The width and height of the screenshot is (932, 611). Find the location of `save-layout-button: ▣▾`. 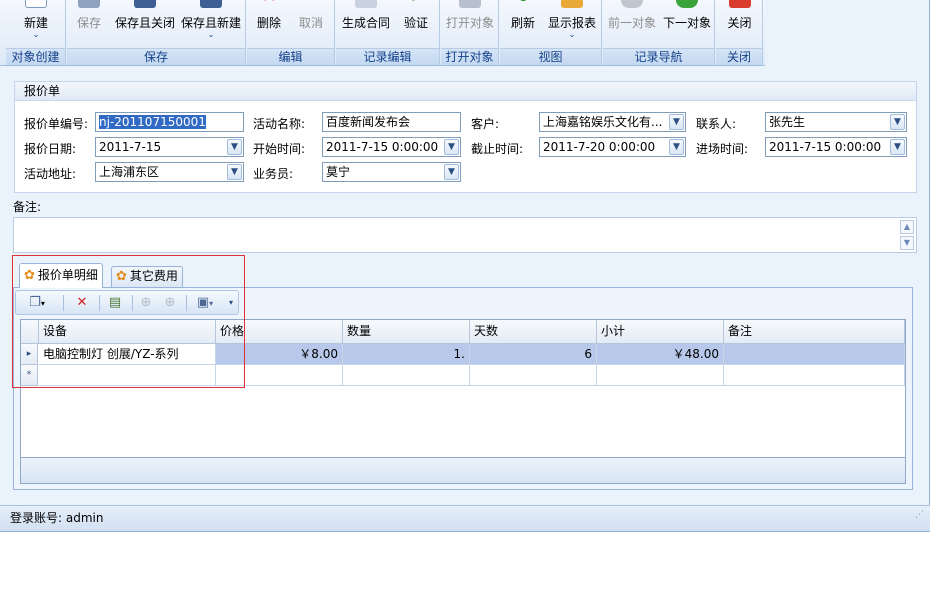

save-layout-button: ▣▾ is located at coordinates (205, 303).